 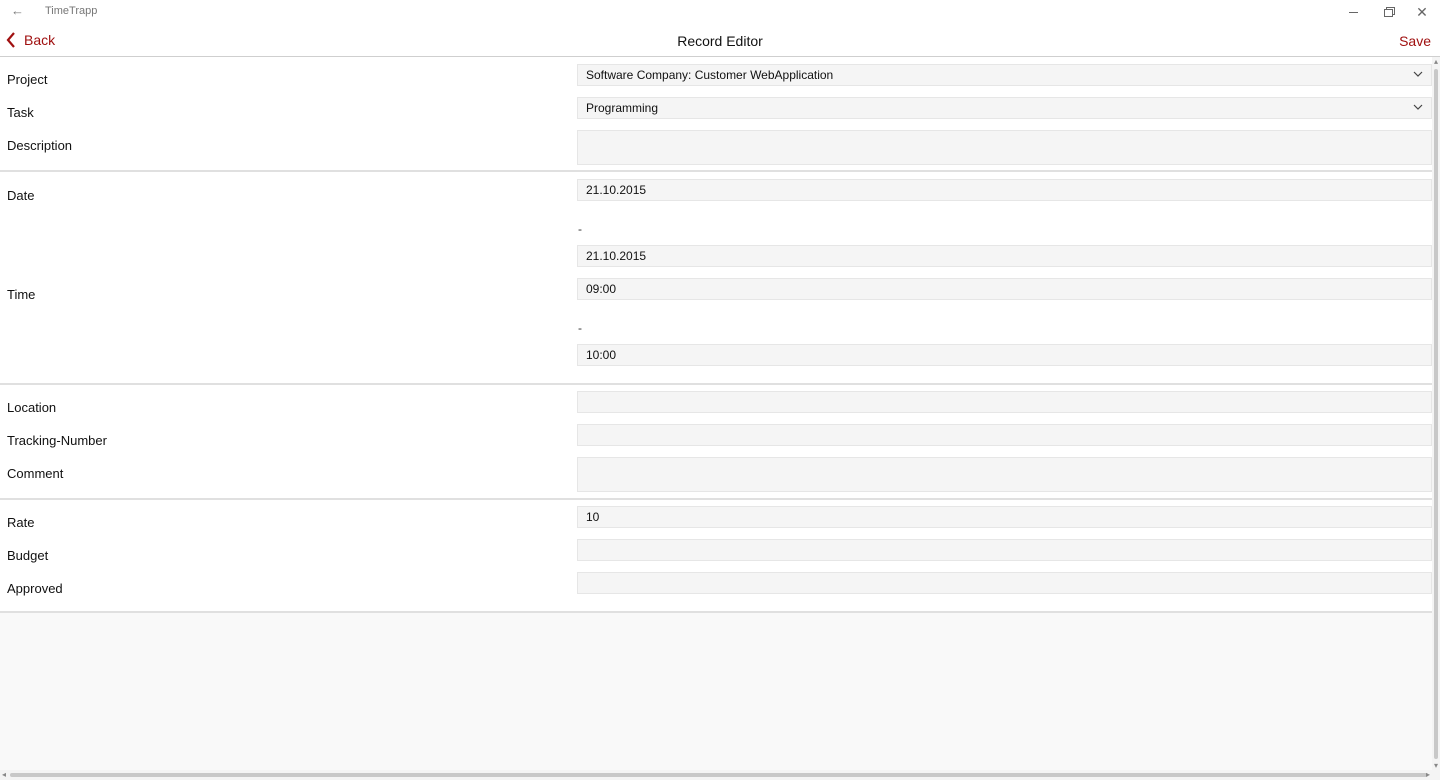 What do you see at coordinates (27, 79) in the screenshot?
I see `project-label: Project` at bounding box center [27, 79].